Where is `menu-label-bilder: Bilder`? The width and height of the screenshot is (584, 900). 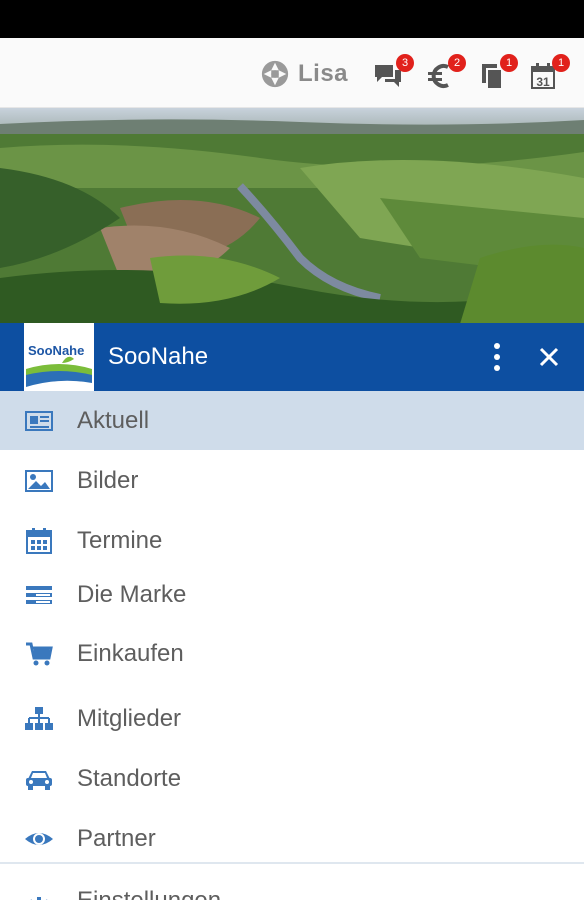 menu-label-bilder: Bilder is located at coordinates (108, 480).